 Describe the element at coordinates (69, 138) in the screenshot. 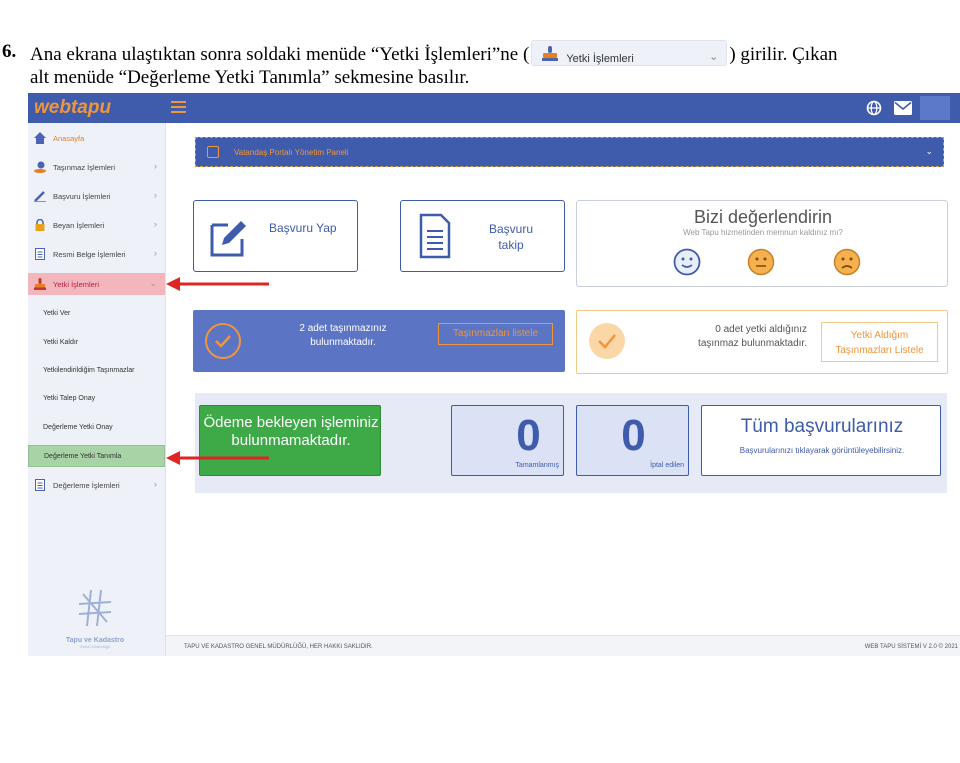

I see `sidebar-item-label: Anasayfa` at that location.